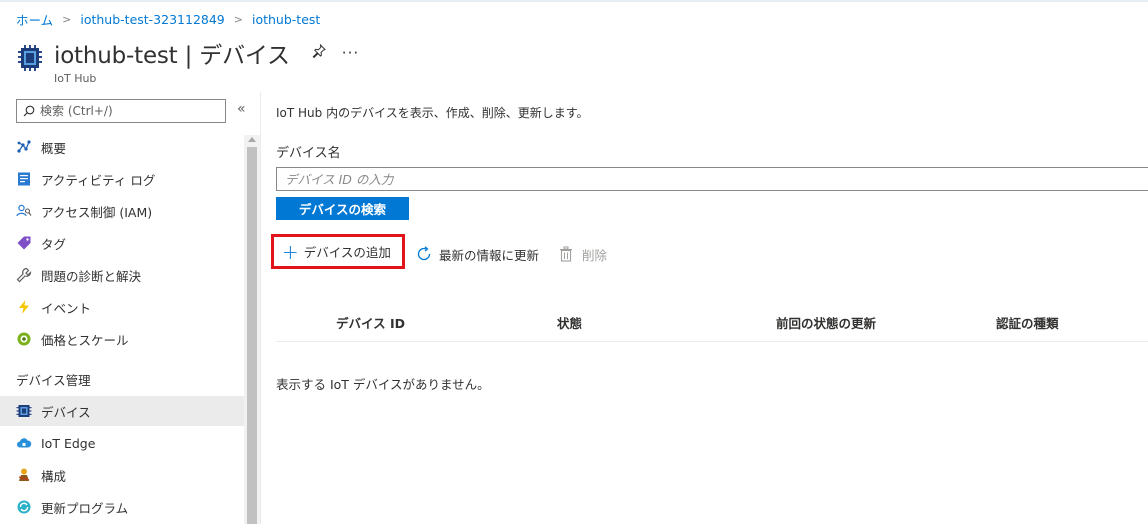  Describe the element at coordinates (122, 411) in the screenshot. I see `sidebar-item-devices: デバイス` at that location.